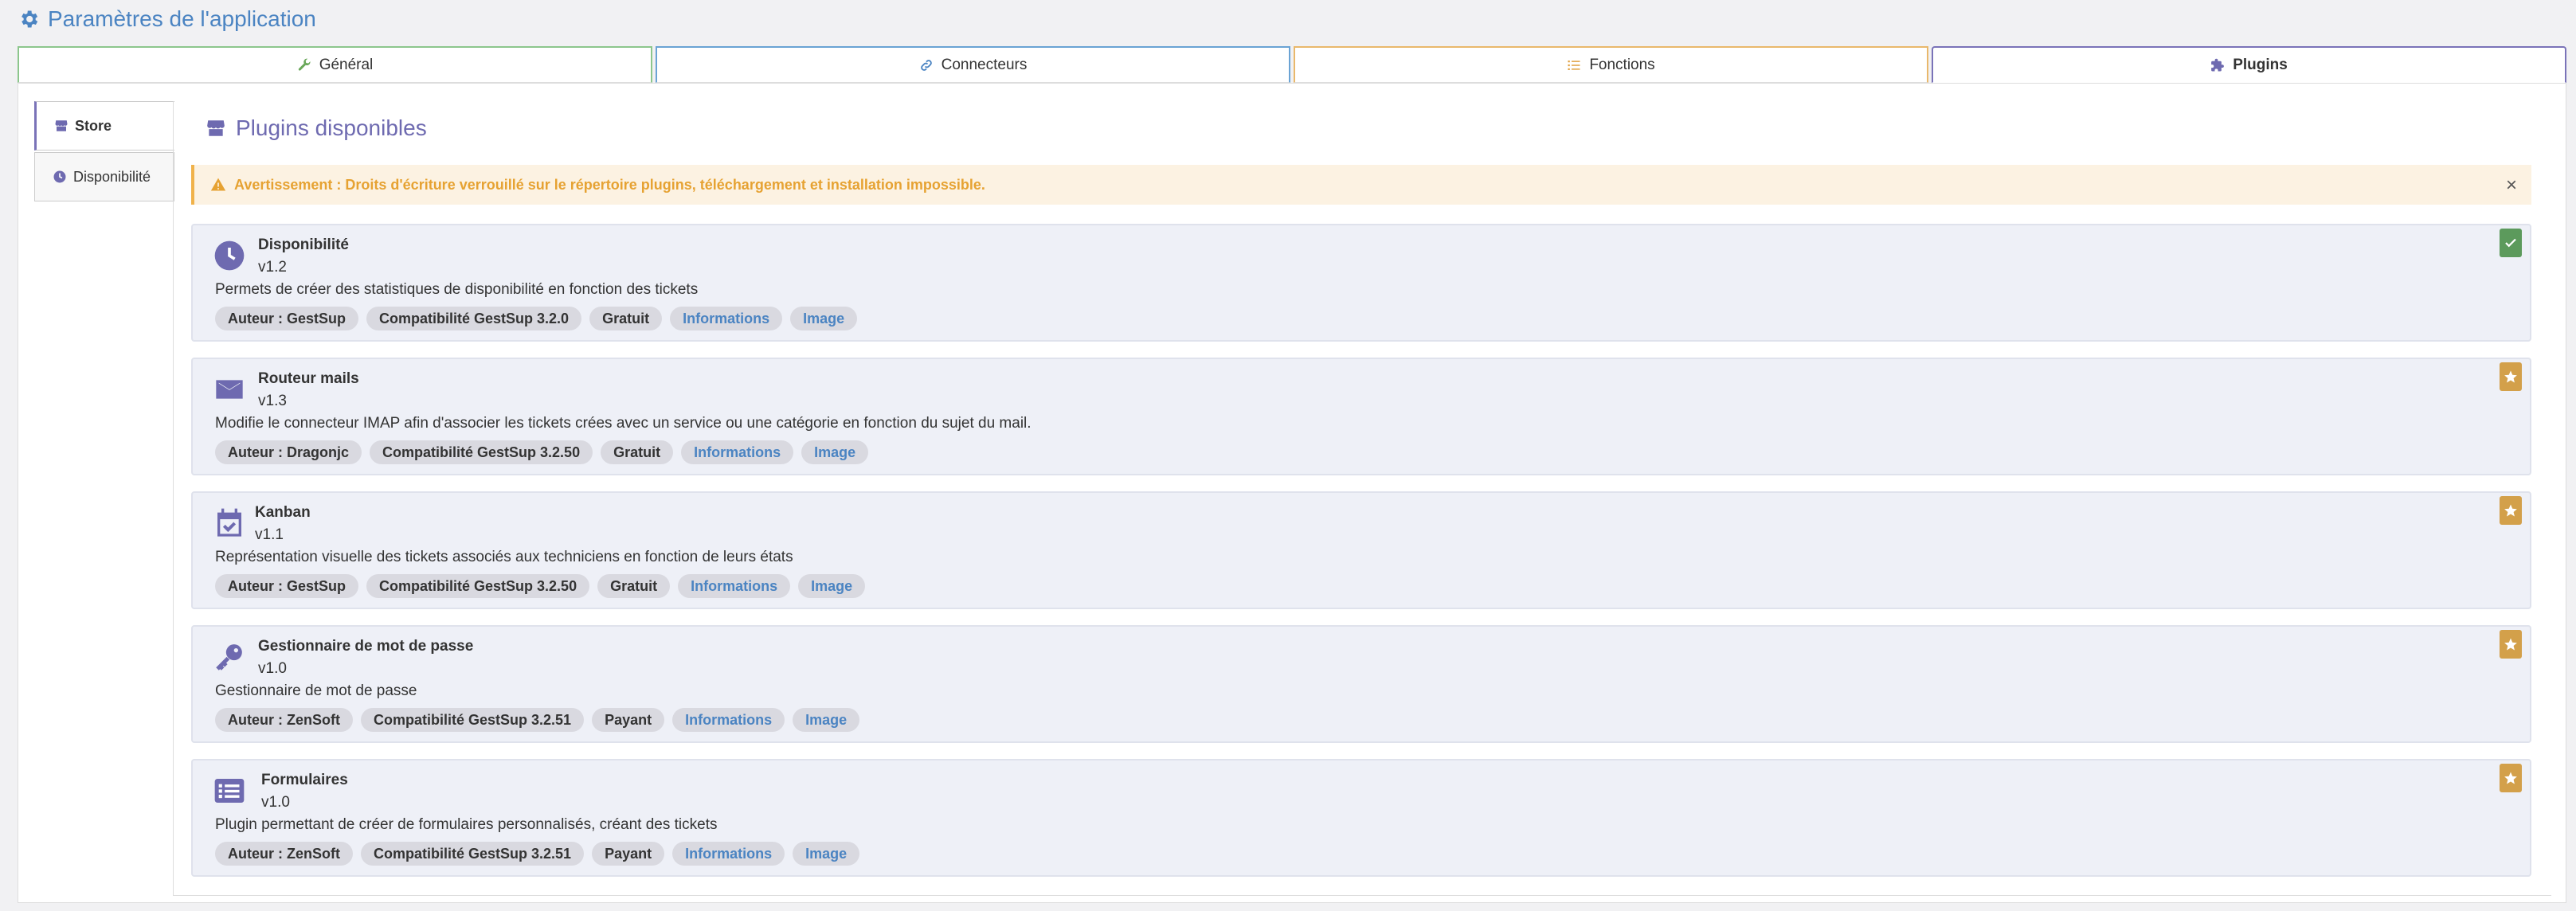 Image resolution: width=2576 pixels, height=911 pixels. What do you see at coordinates (283, 512) in the screenshot?
I see `plugin-name: Kanban` at bounding box center [283, 512].